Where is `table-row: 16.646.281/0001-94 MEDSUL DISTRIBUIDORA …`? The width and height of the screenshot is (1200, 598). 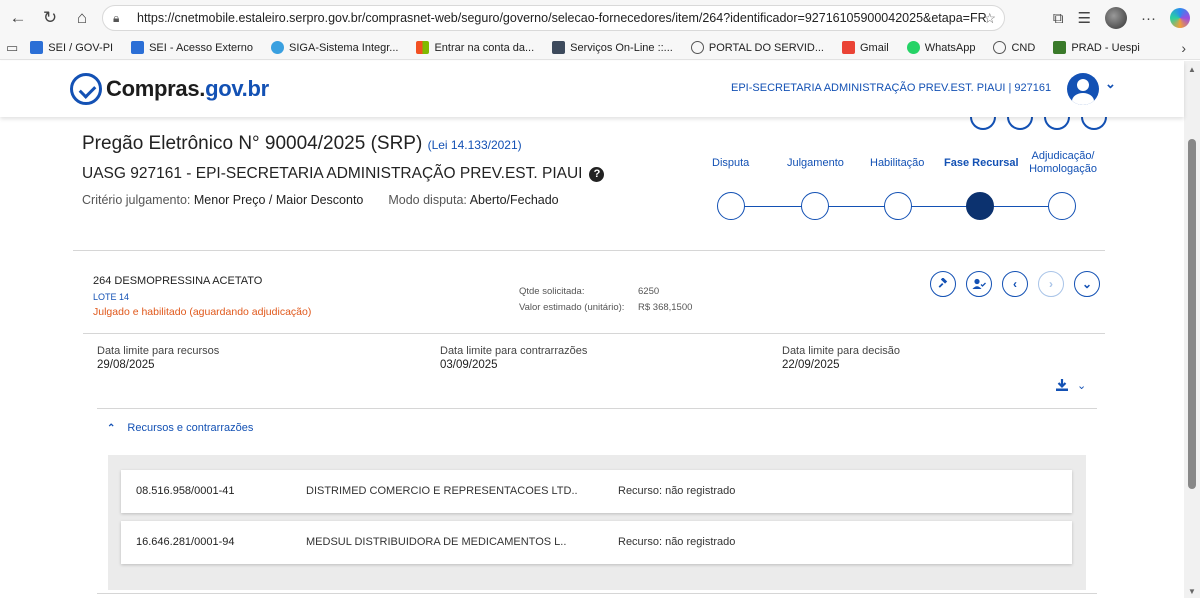 table-row: 16.646.281/0001-94 MEDSUL DISTRIBUIDORA … is located at coordinates (596, 542).